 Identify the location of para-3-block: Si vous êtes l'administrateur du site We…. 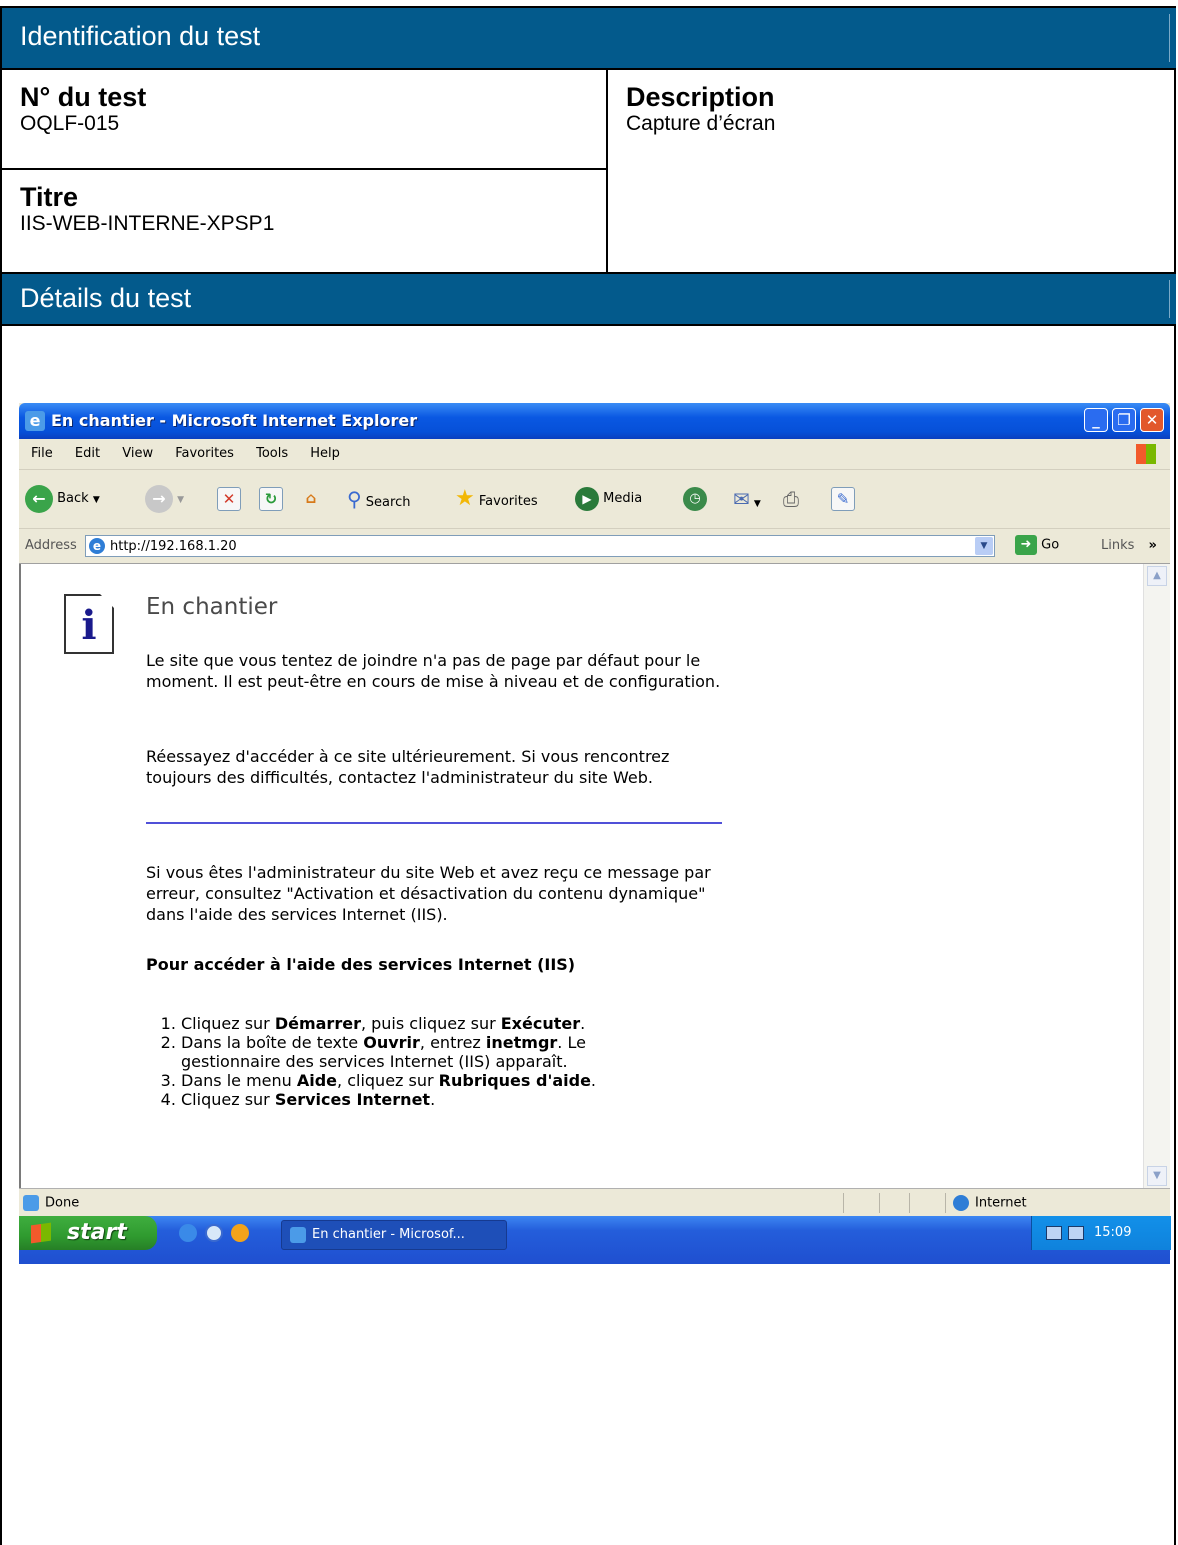
(436, 893).